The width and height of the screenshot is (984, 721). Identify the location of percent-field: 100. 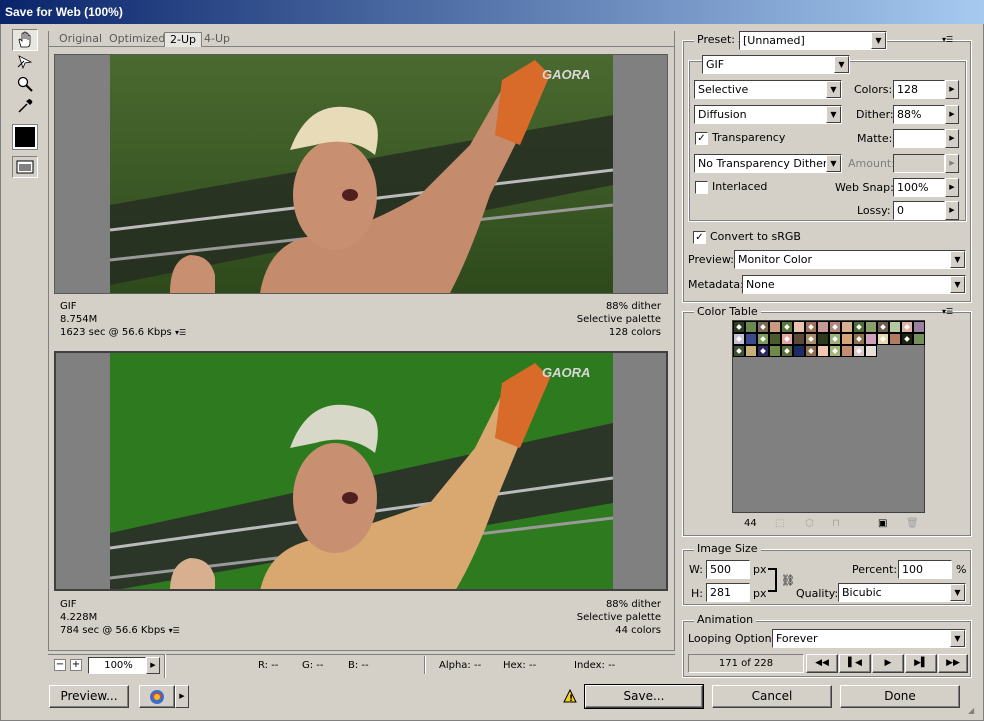
(925, 569).